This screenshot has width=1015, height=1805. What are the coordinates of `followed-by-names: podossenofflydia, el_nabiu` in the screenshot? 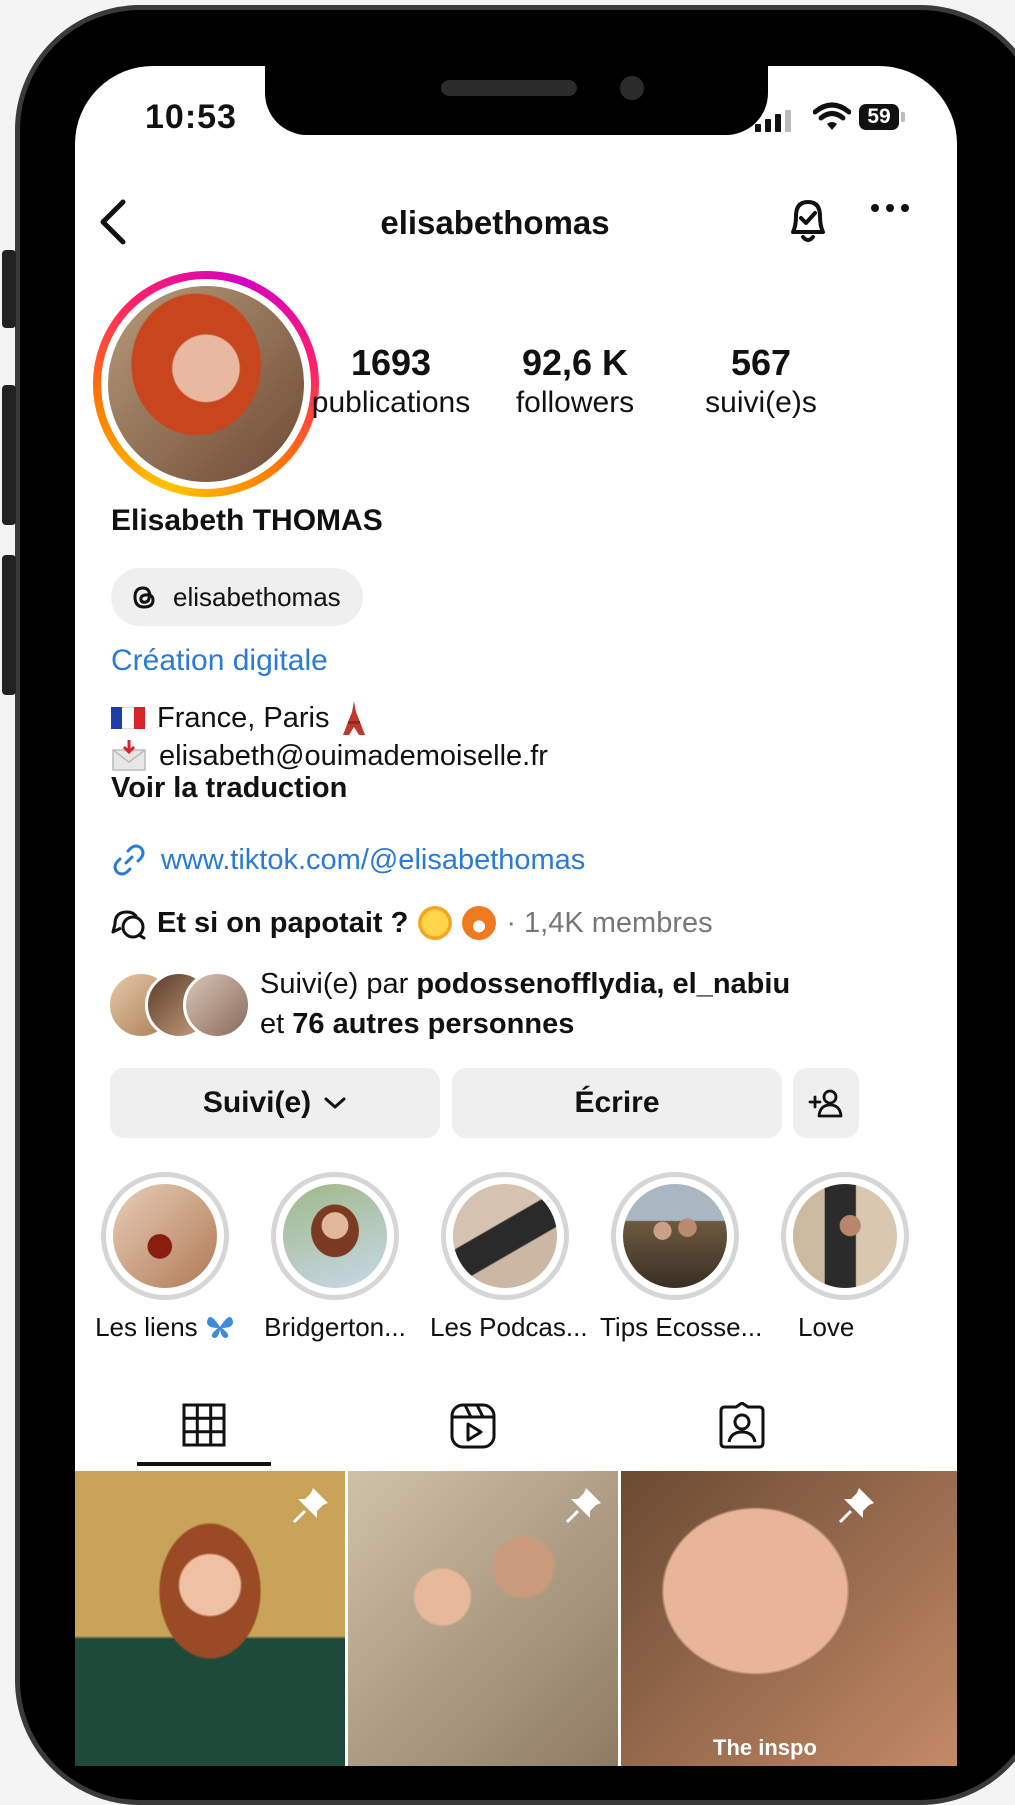 It's located at (603, 984).